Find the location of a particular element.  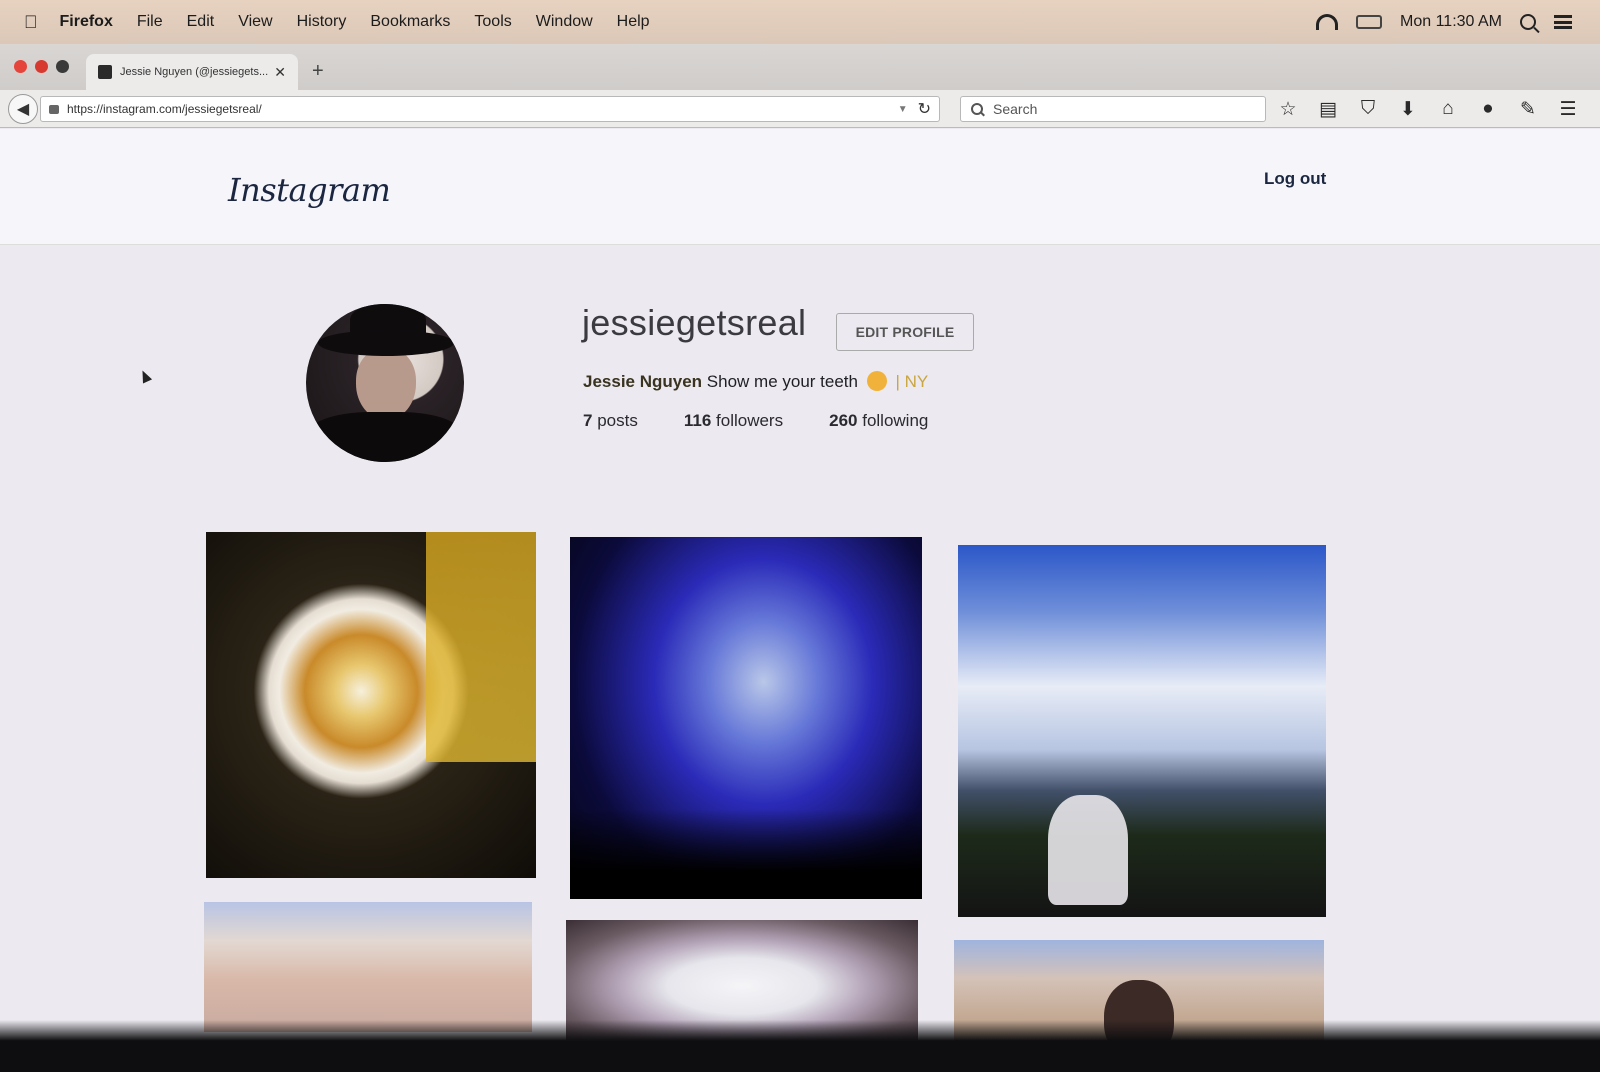

pocket-icon: ⛉ is located at coordinates (1368, 109).